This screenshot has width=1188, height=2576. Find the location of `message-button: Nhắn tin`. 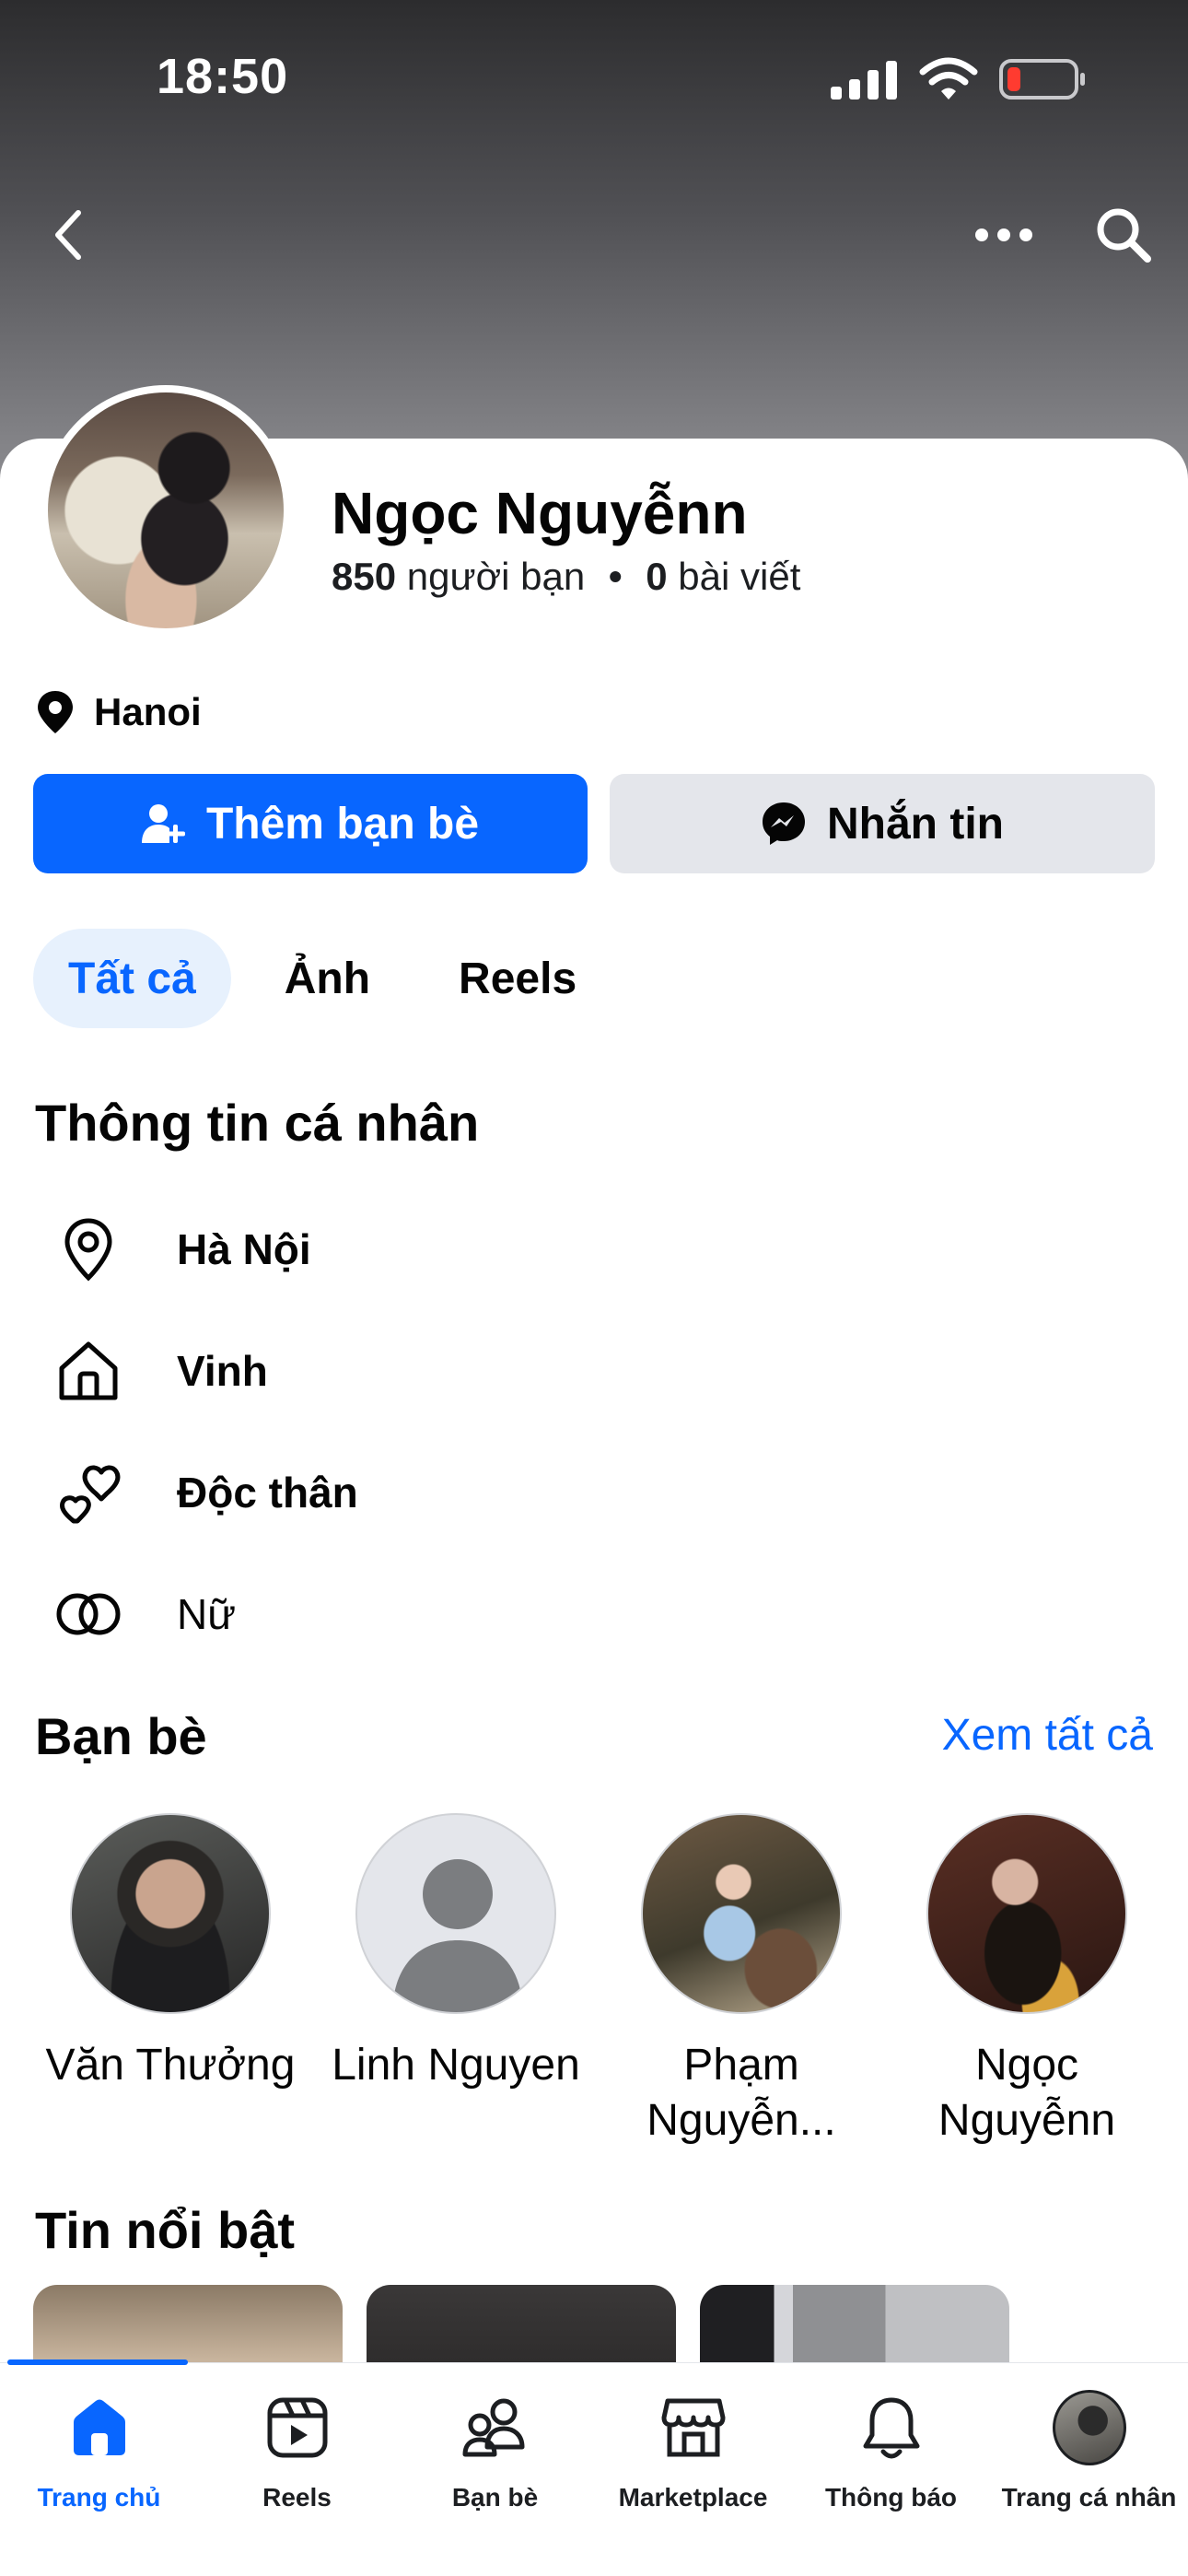

message-button: Nhắn tin is located at coordinates (882, 823).